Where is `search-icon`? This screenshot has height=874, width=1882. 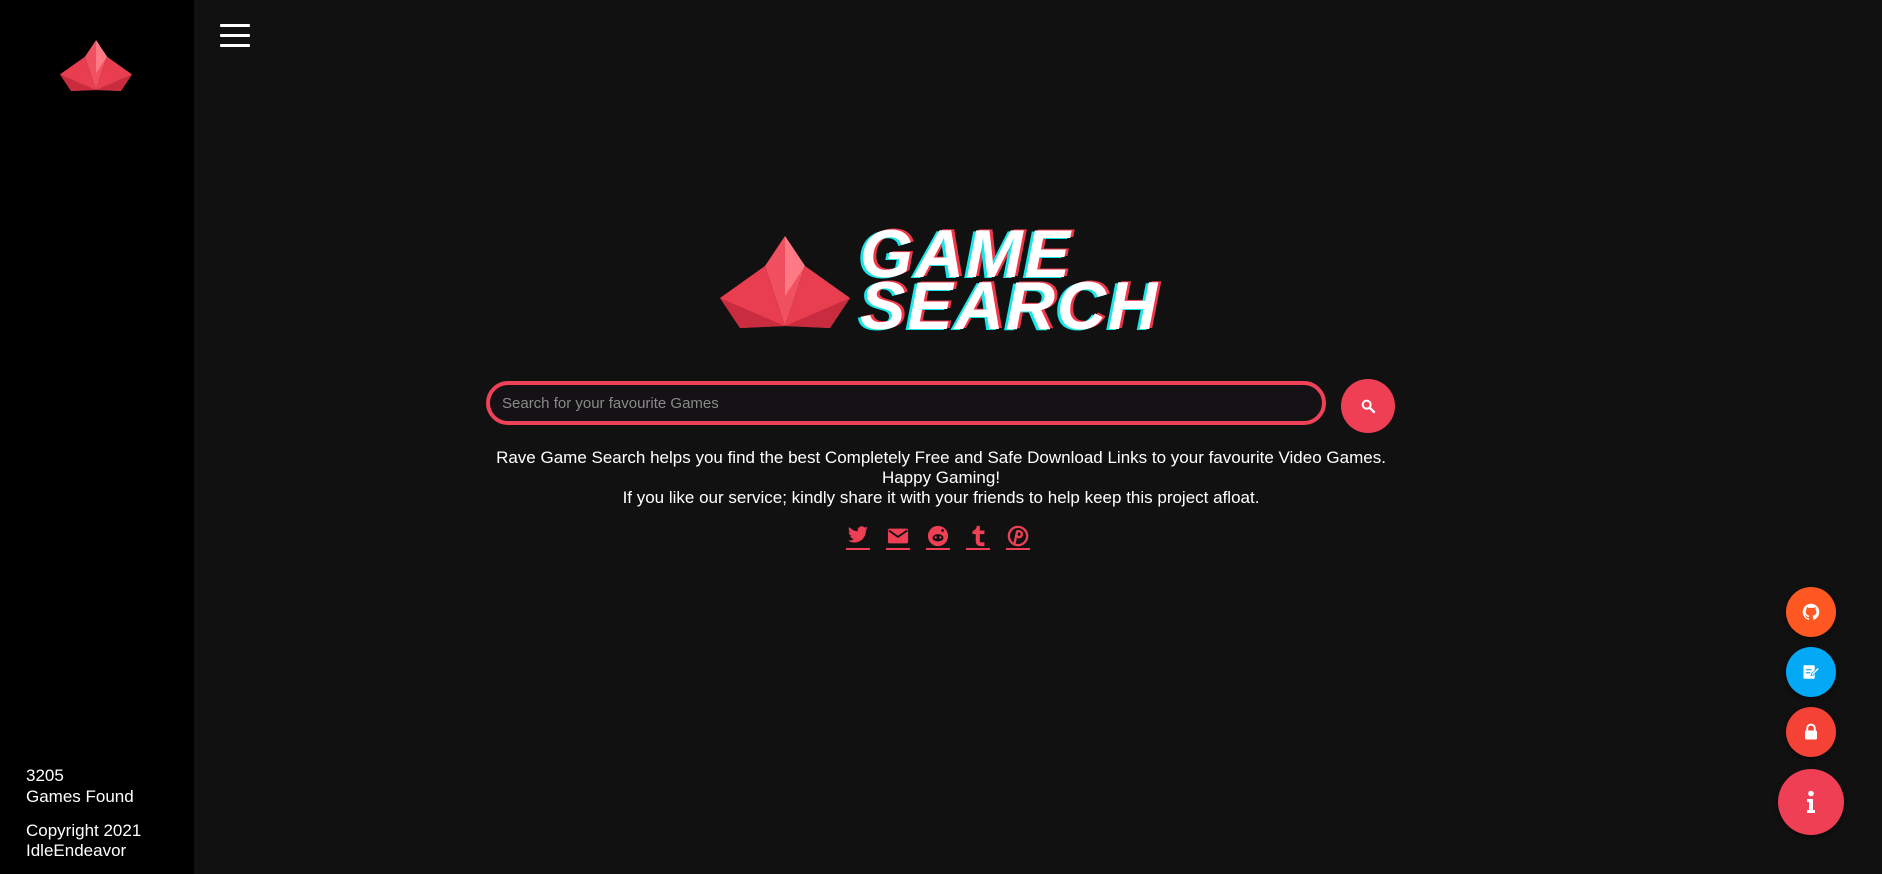
search-icon is located at coordinates (1368, 406).